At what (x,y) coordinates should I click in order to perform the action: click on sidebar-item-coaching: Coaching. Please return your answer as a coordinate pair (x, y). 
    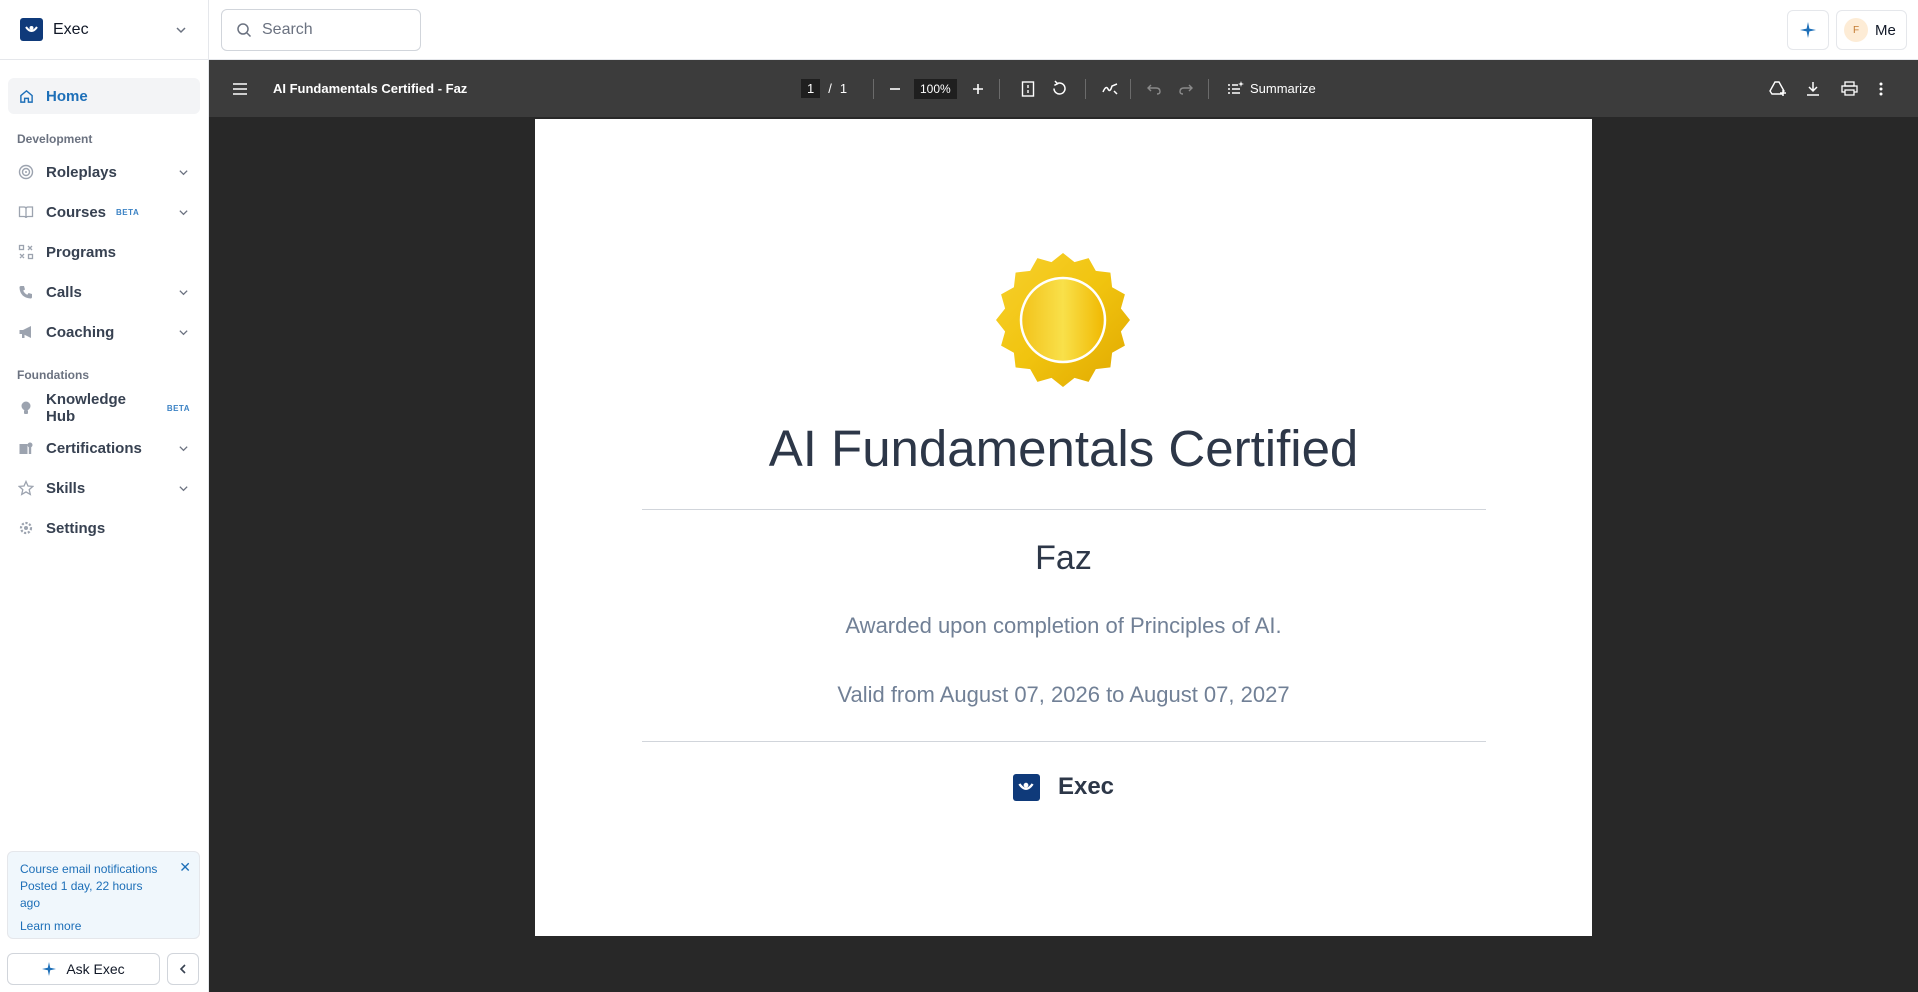
    Looking at the image, I should click on (104, 332).